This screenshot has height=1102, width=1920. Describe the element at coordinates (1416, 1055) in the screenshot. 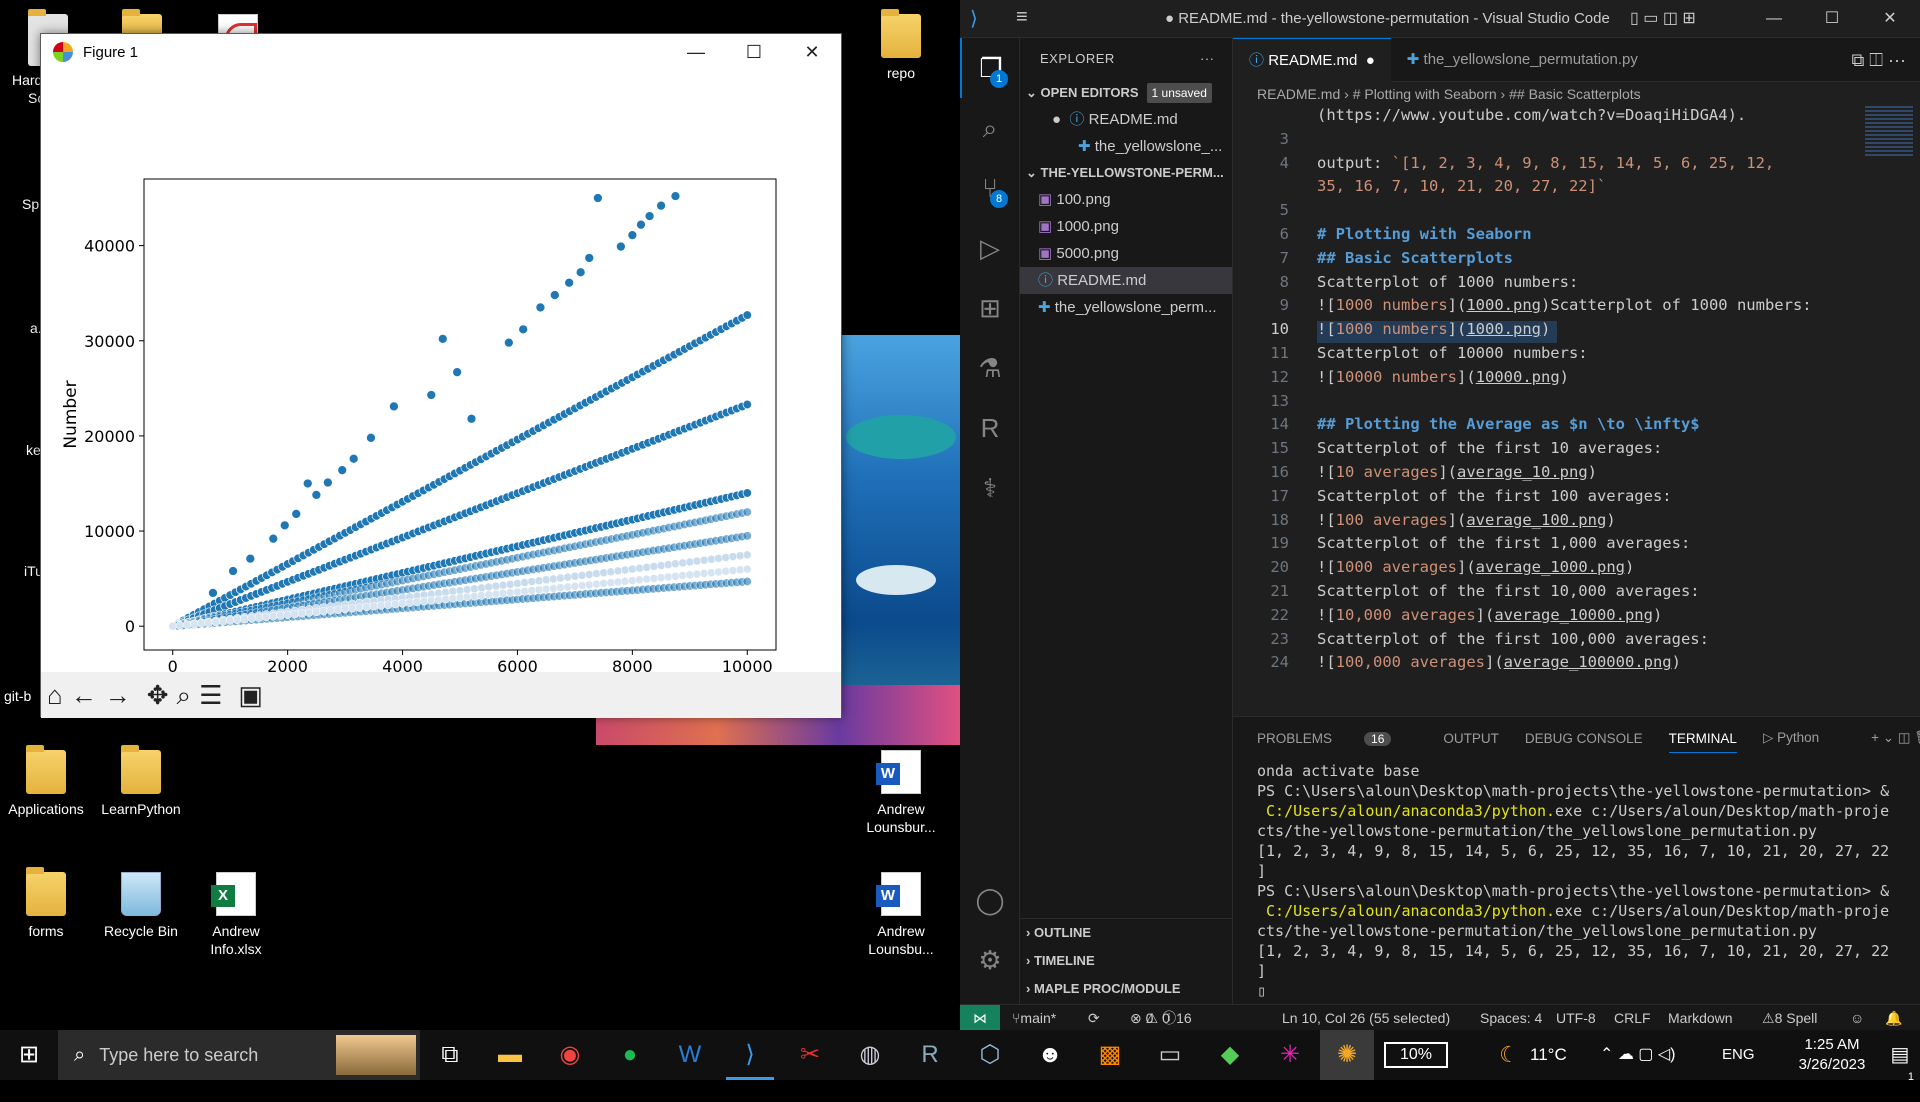

I see `battery-indicator: 10%` at that location.